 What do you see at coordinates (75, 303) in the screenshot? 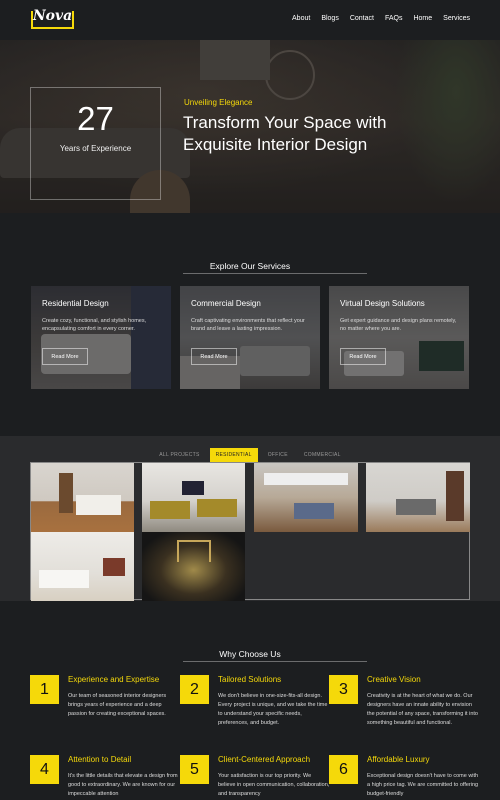
I see `service-title: Residential Design` at bounding box center [75, 303].